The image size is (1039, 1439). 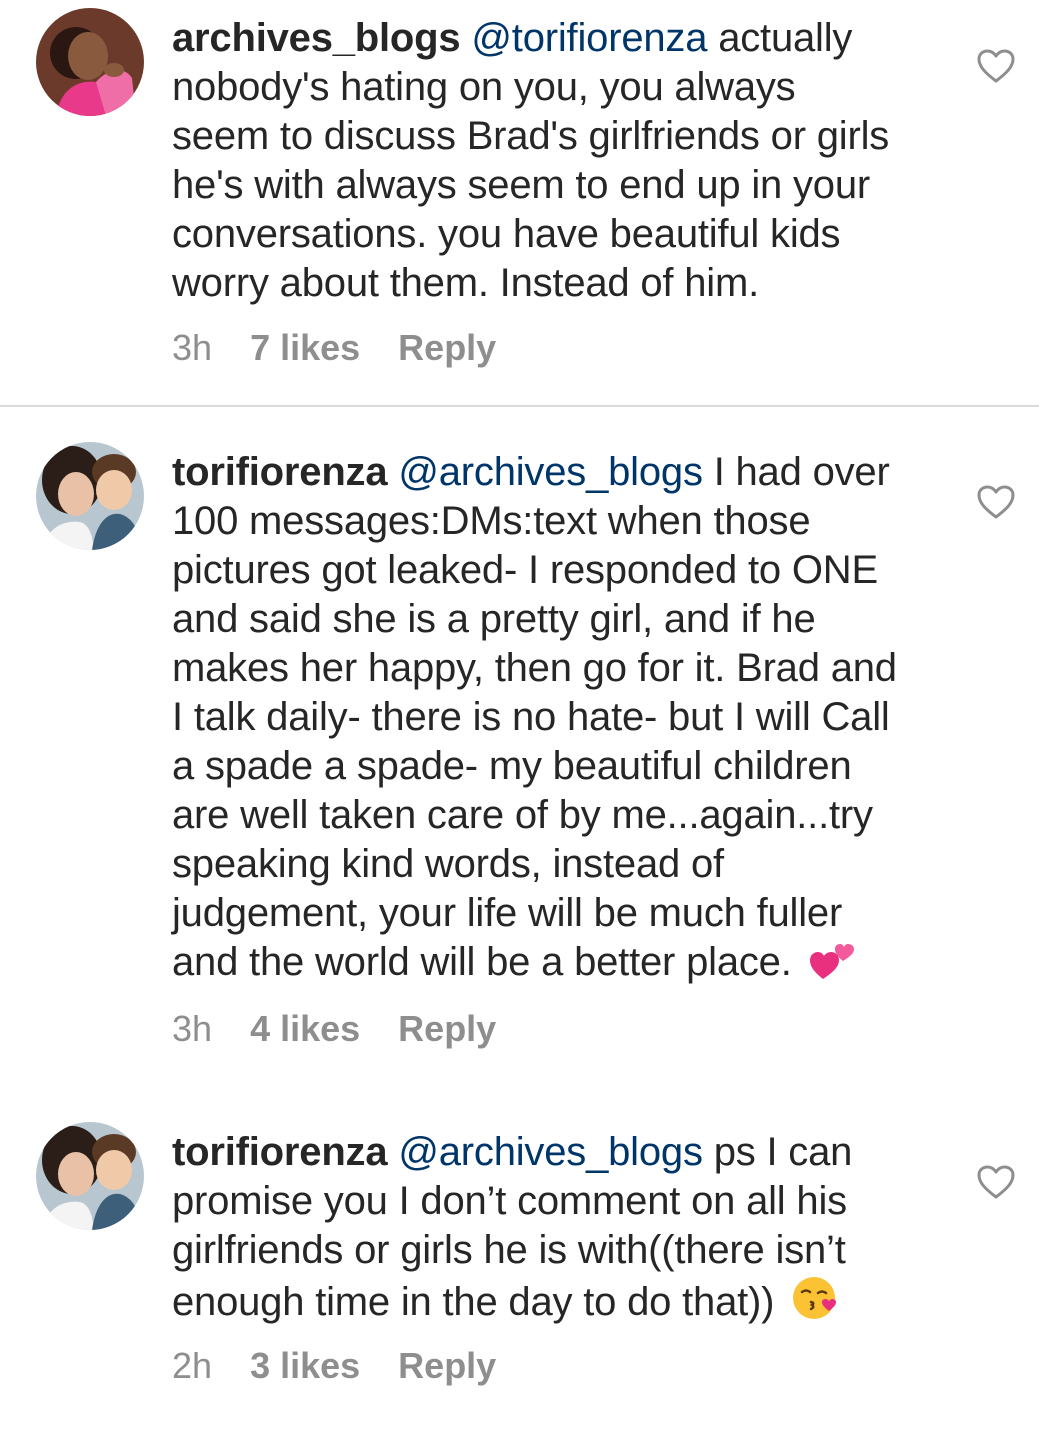 I want to click on comment-text: and the world will be a better place., so click(x=482, y=962).